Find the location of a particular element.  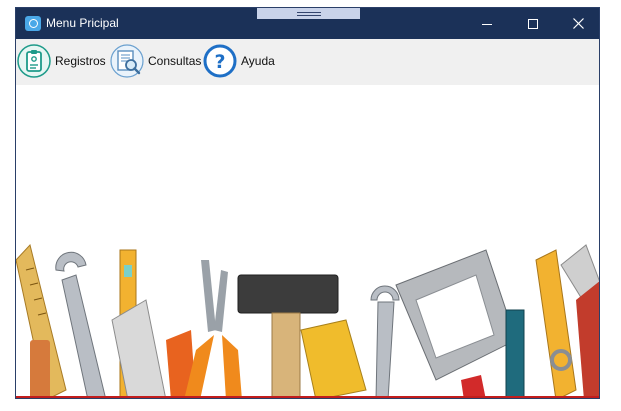

help-icon: ? is located at coordinates (220, 61).